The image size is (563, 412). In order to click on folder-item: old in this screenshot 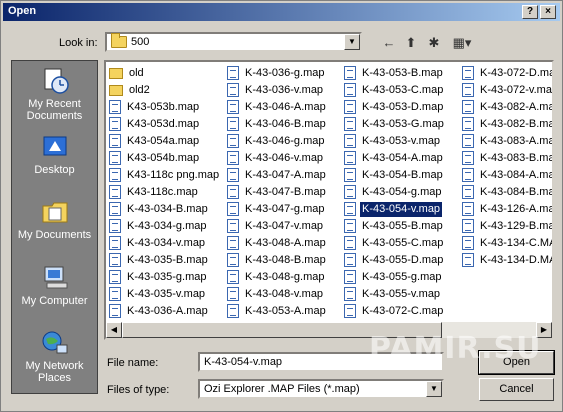, I will do `click(165, 74)`.